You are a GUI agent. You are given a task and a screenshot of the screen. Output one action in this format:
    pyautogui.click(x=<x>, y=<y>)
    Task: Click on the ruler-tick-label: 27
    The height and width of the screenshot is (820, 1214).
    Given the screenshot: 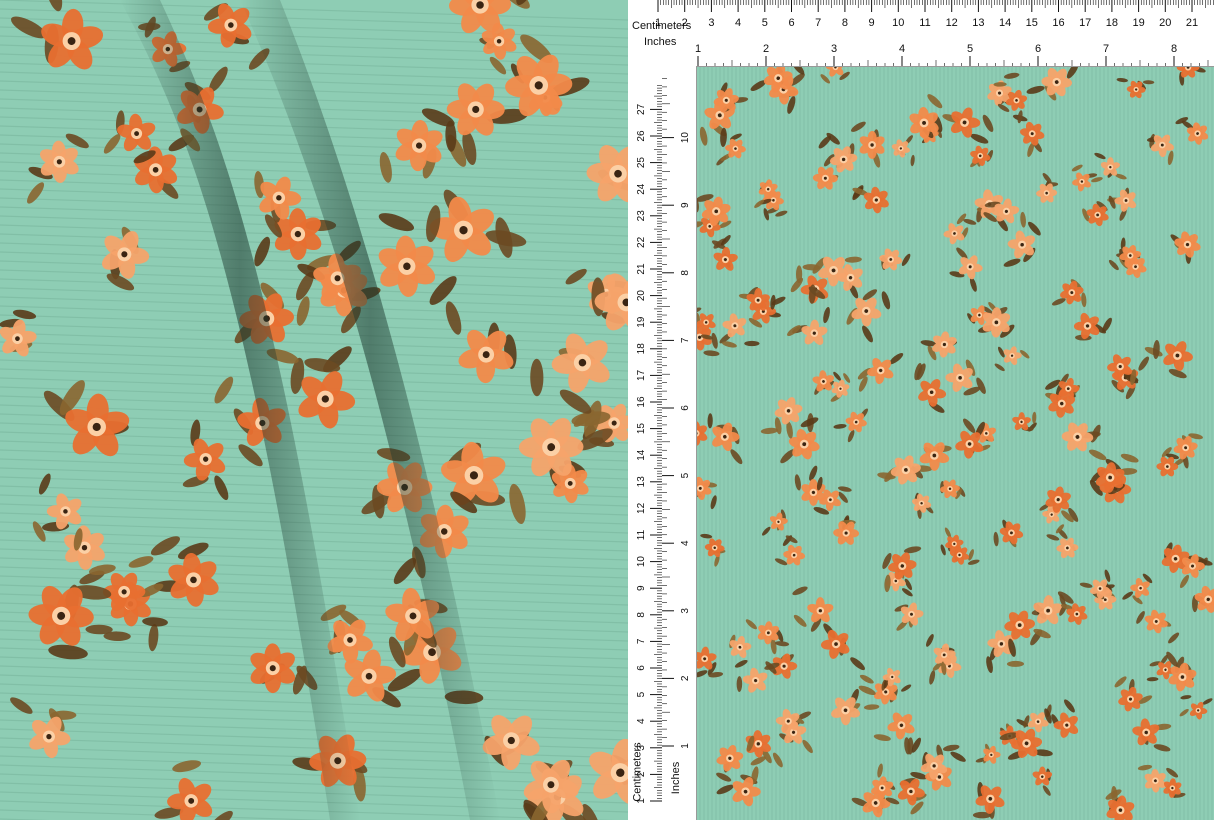 What is the action you would take?
    pyautogui.click(x=641, y=109)
    